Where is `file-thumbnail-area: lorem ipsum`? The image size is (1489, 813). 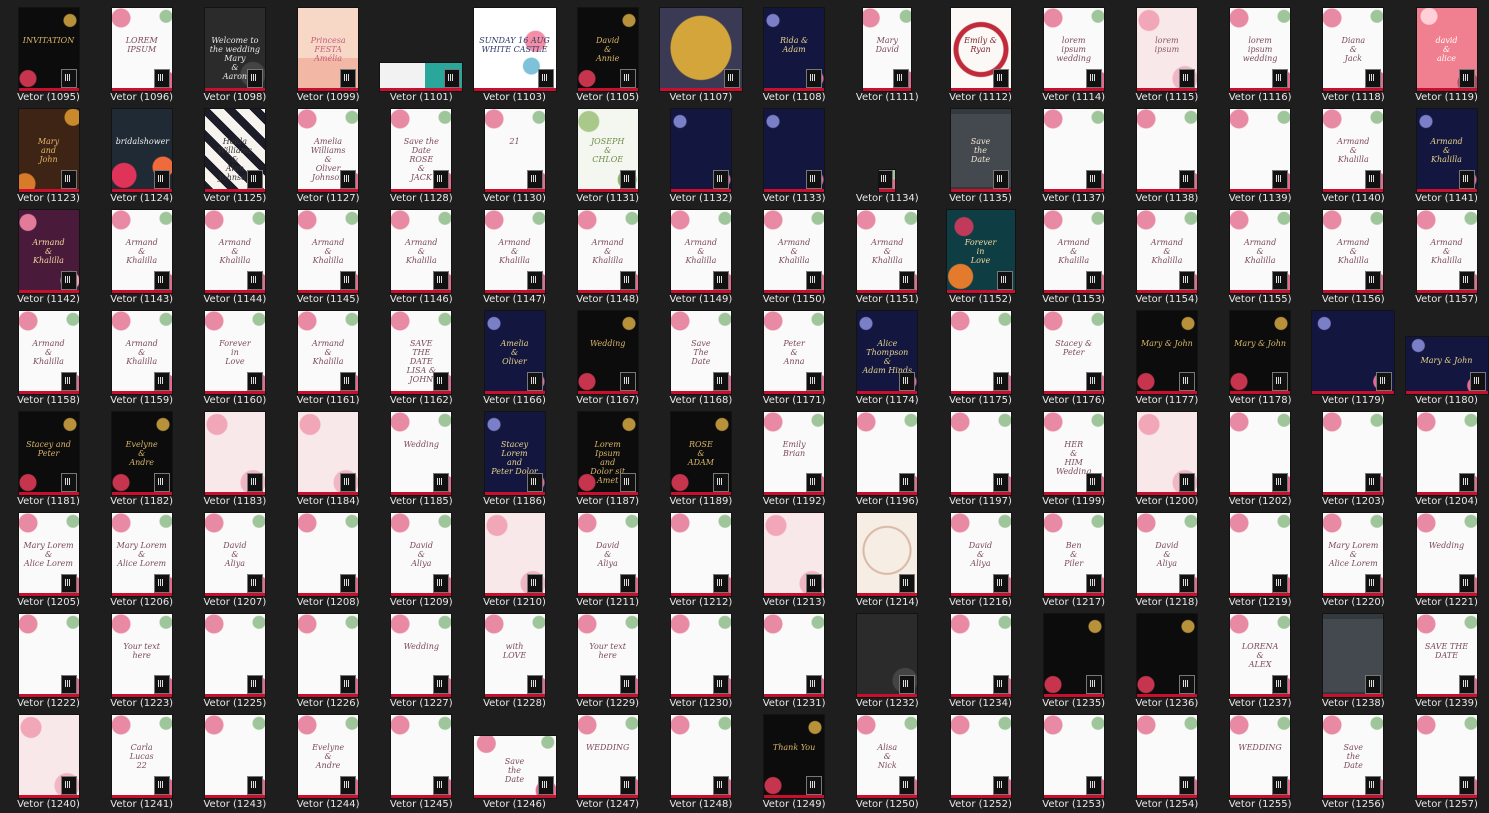
file-thumbnail-area: lorem ipsum is located at coordinates (1166, 48).